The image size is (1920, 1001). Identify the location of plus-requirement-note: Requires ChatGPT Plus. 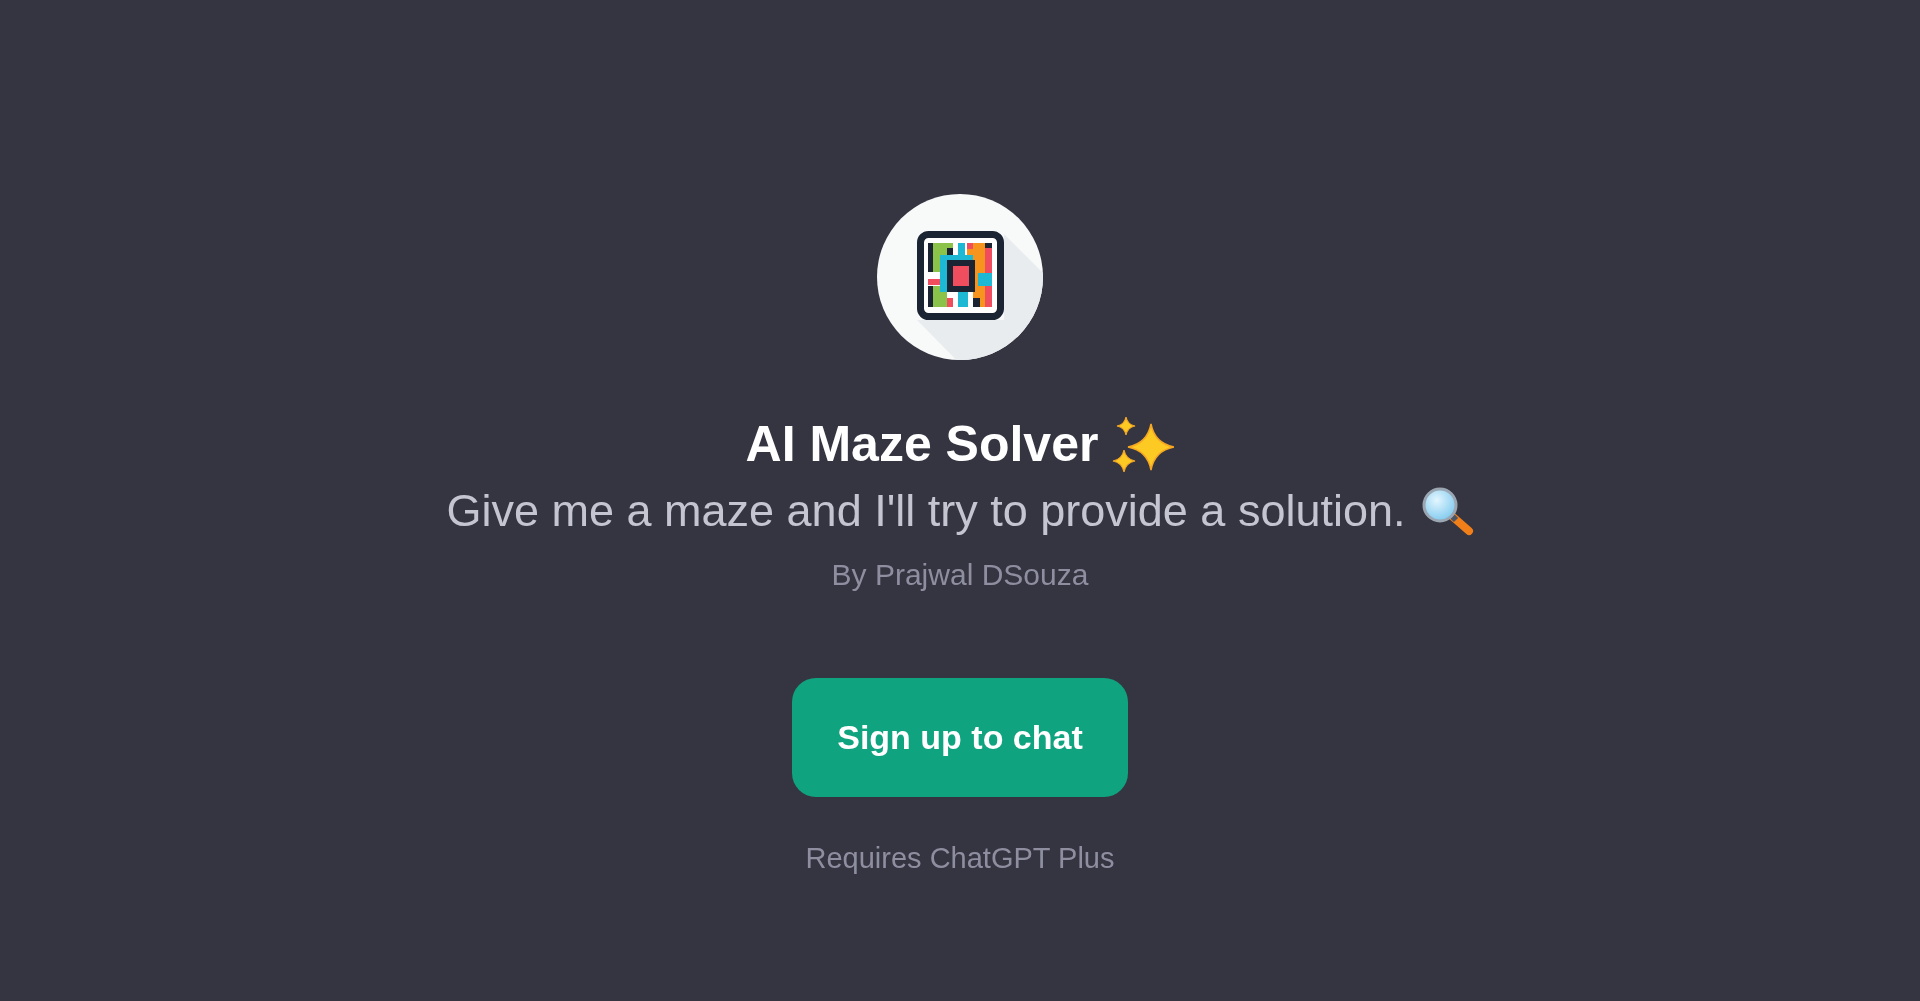
(960, 858).